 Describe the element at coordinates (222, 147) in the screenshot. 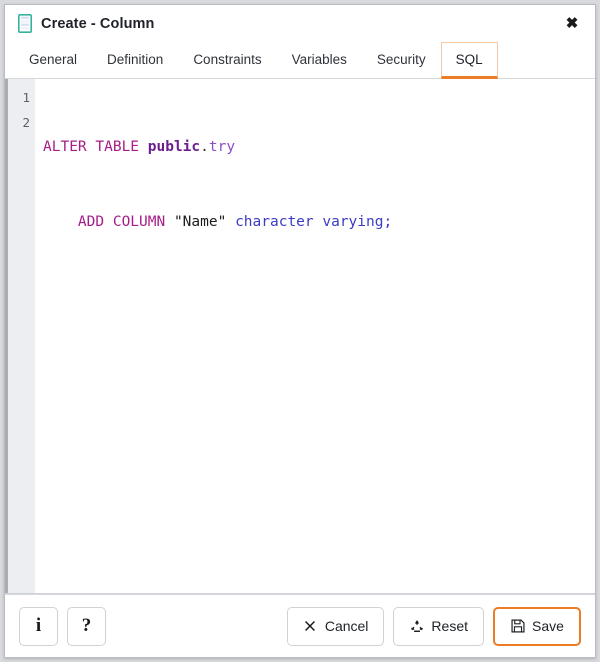

I see `sql-object: try` at that location.